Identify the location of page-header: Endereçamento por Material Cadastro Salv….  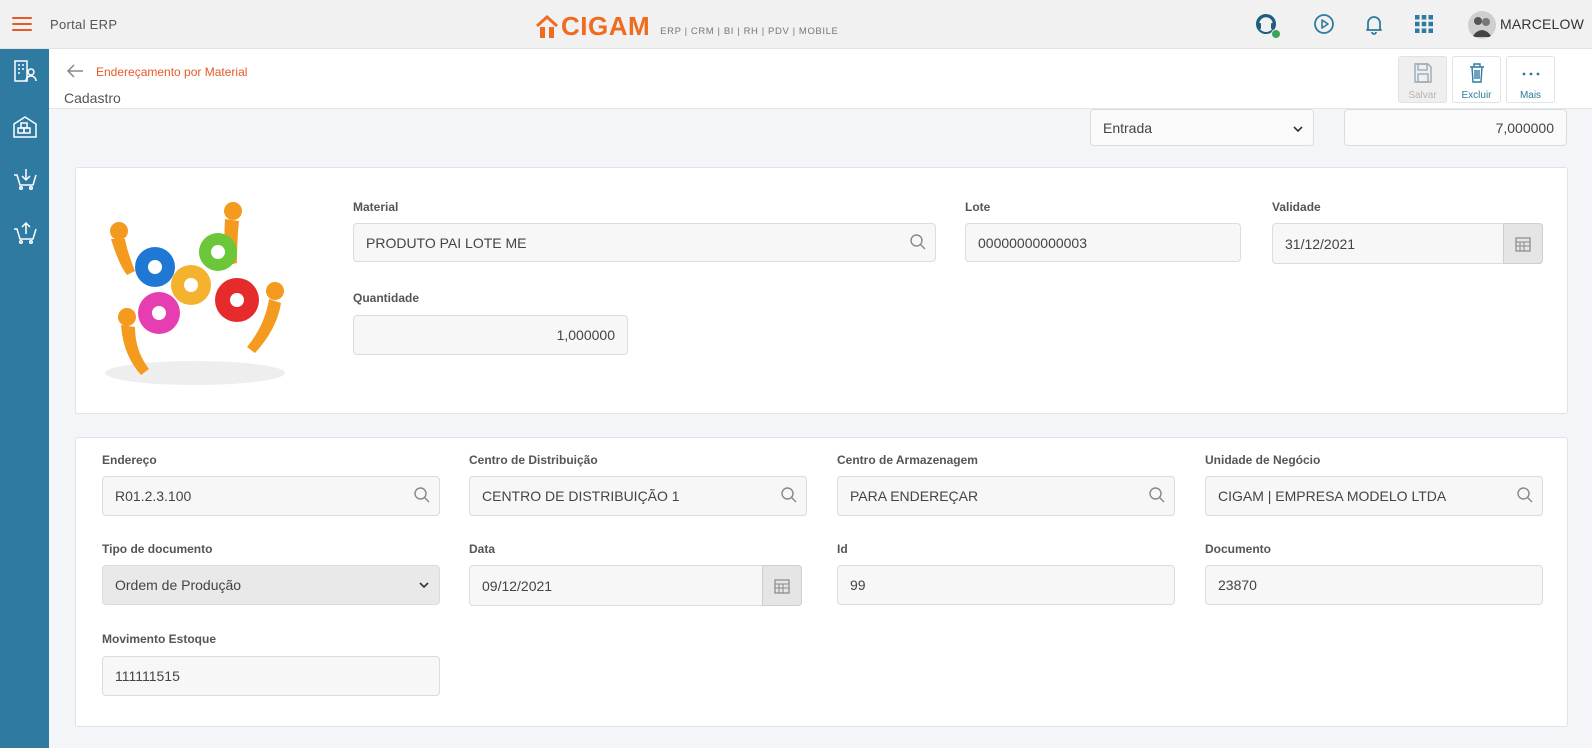
(820, 79).